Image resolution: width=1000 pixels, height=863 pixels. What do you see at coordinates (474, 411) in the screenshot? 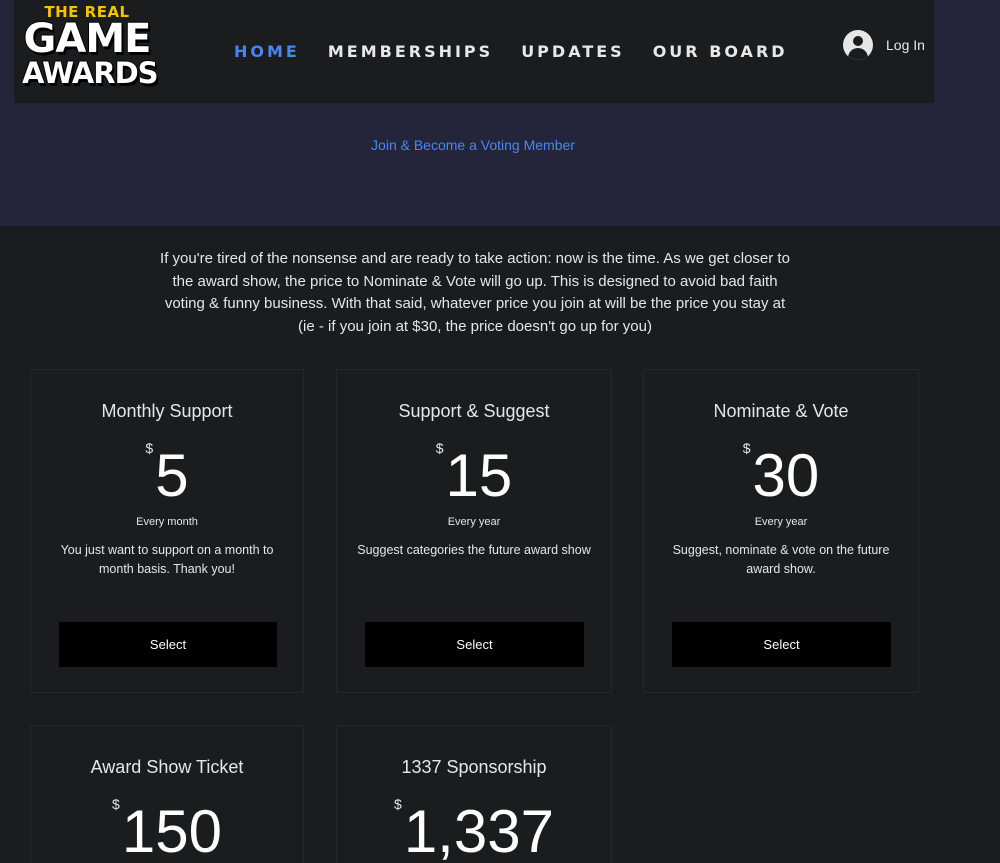
I see `plan-title: Support & Suggest` at bounding box center [474, 411].